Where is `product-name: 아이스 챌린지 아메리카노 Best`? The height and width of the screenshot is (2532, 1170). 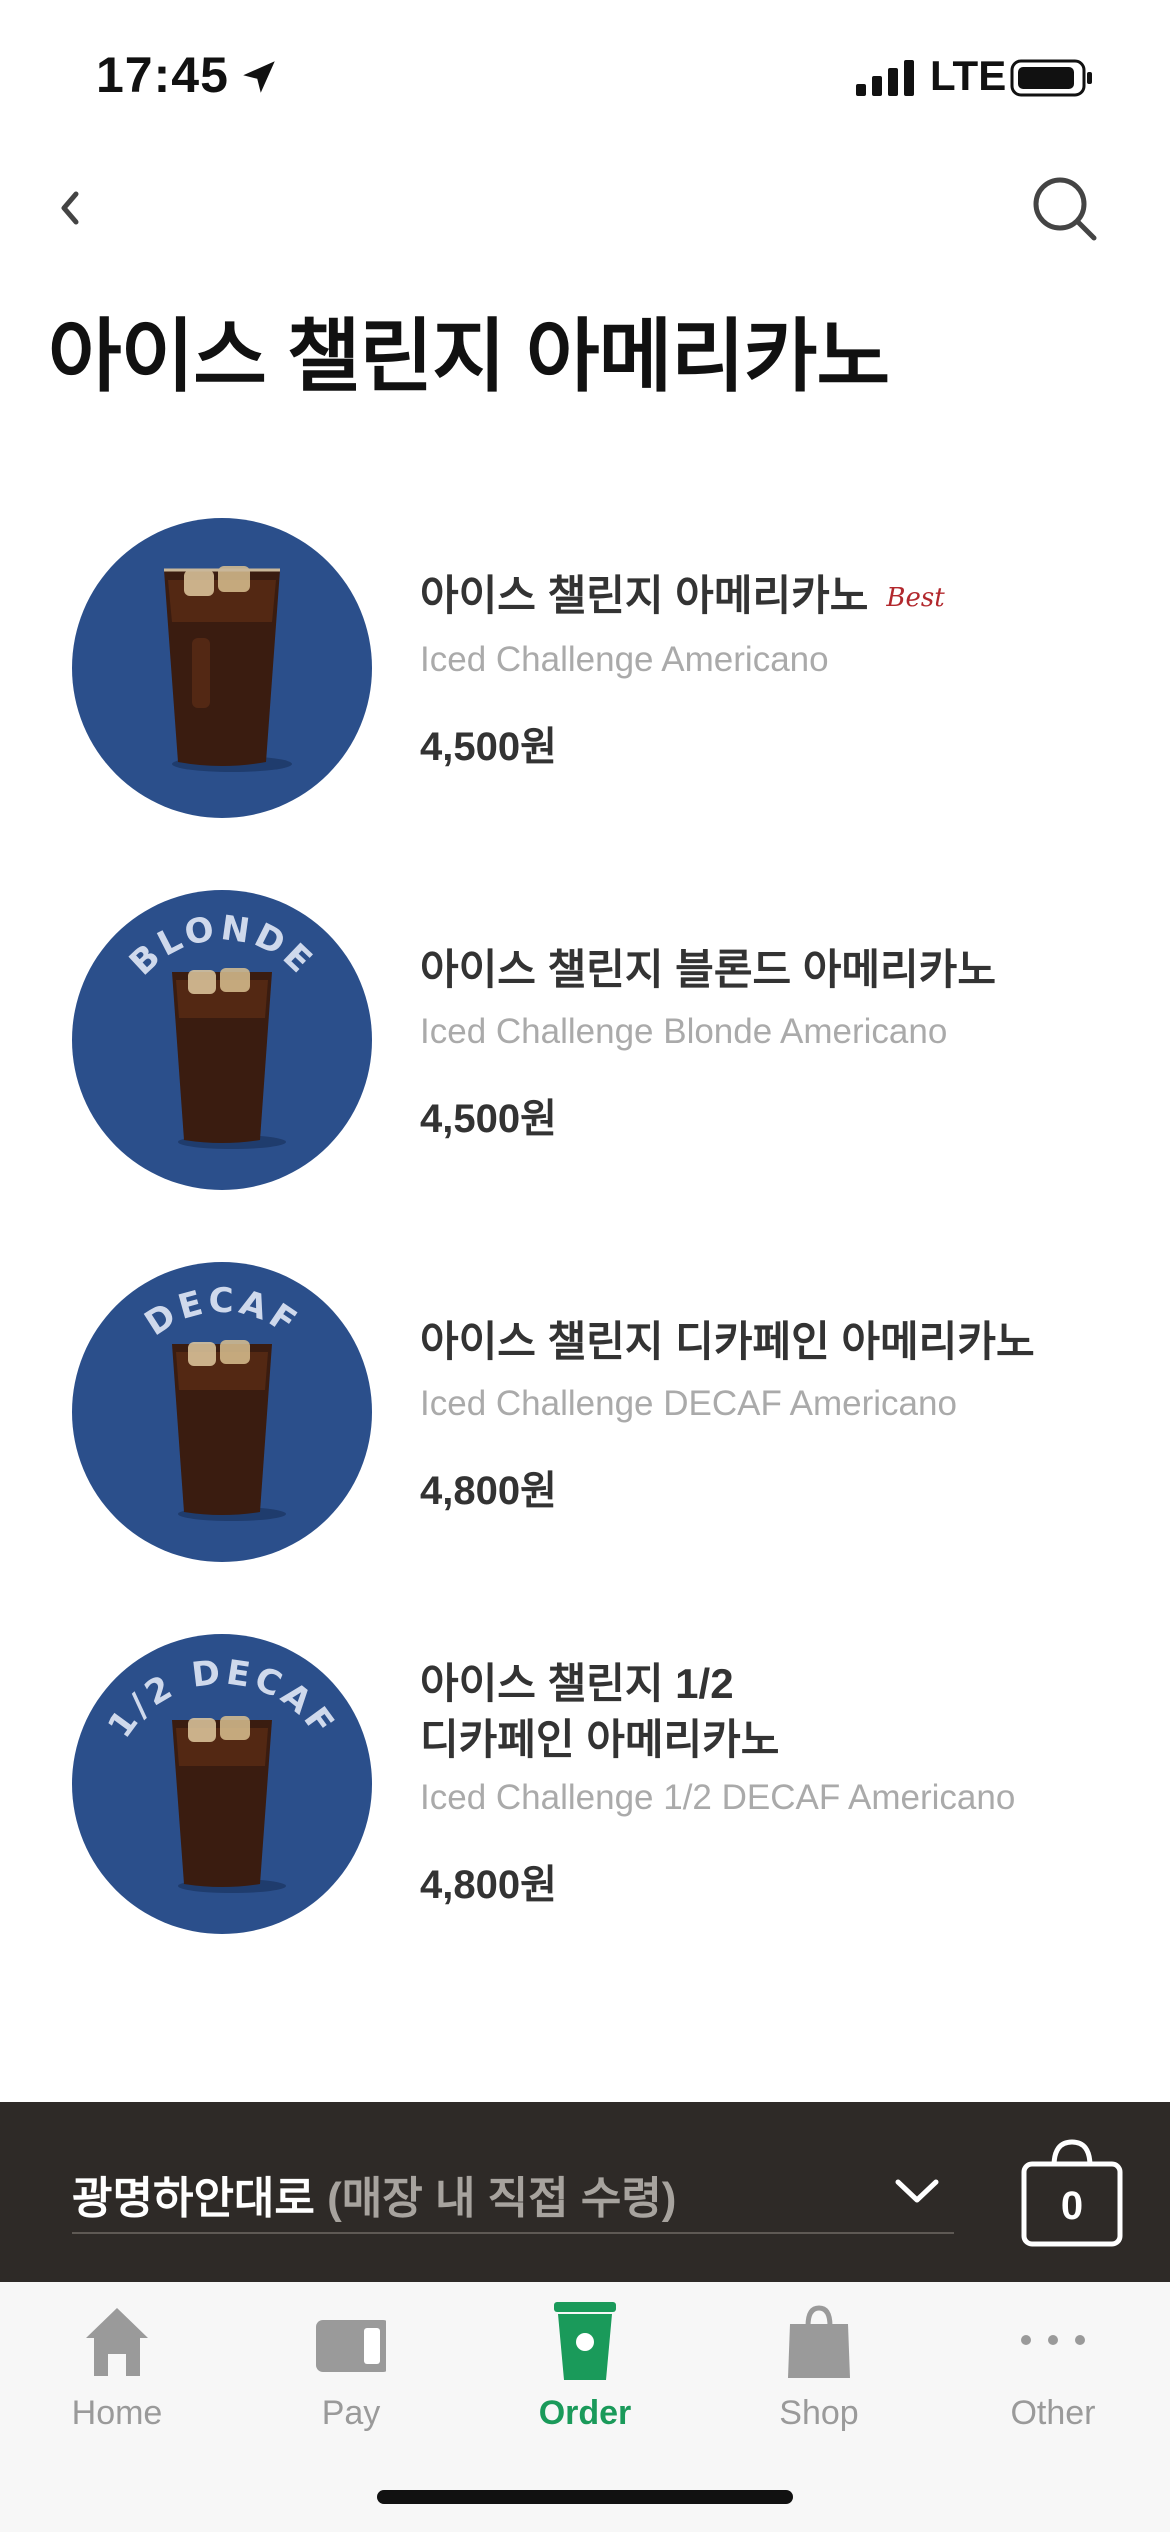 product-name: 아이스 챌린지 아메리카노 Best is located at coordinates (682, 597).